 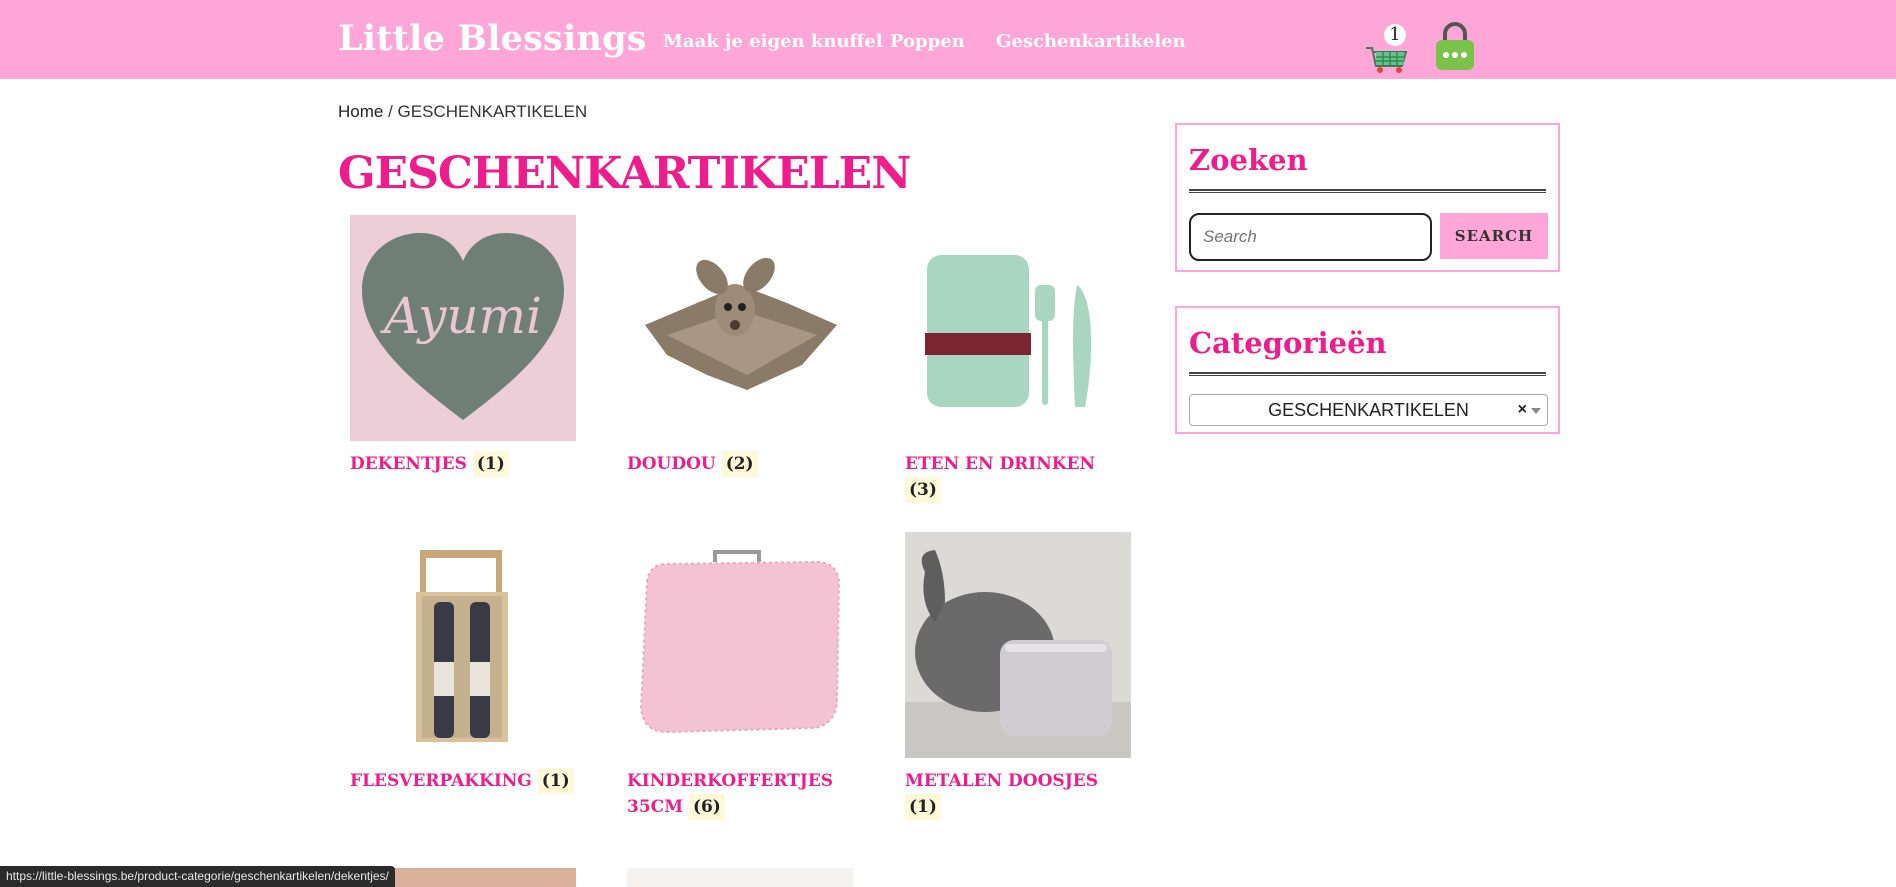 I want to click on dropdown-arrow-icon, so click(x=1536, y=411).